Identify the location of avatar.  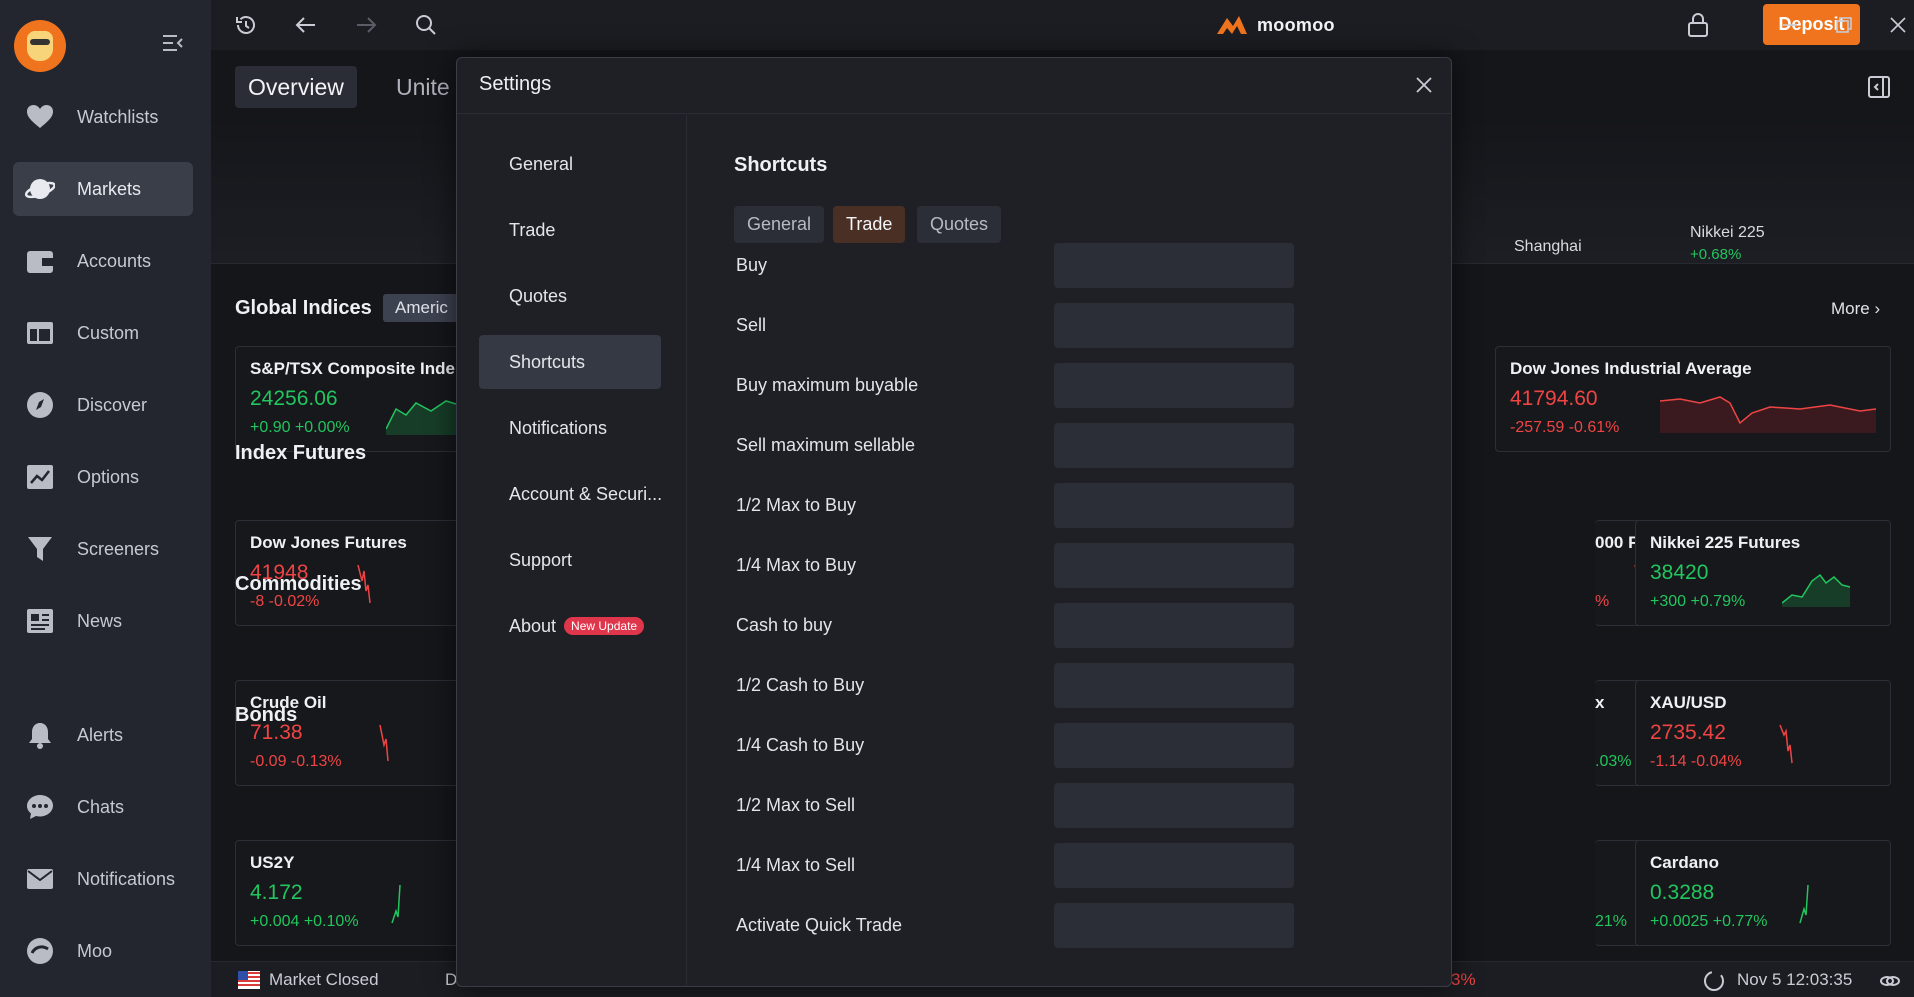
(40, 46).